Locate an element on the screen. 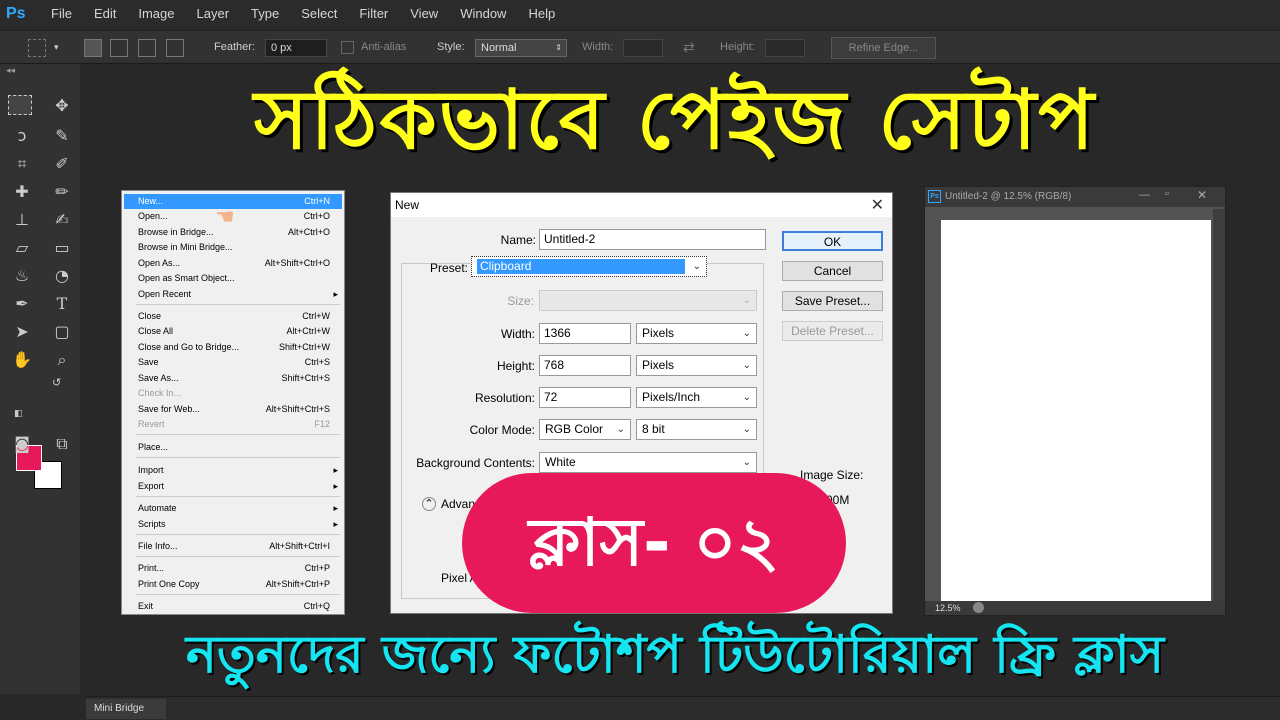 Image resolution: width=1280 pixels, height=720 pixels. marquee-tool-icon is located at coordinates (20, 105).